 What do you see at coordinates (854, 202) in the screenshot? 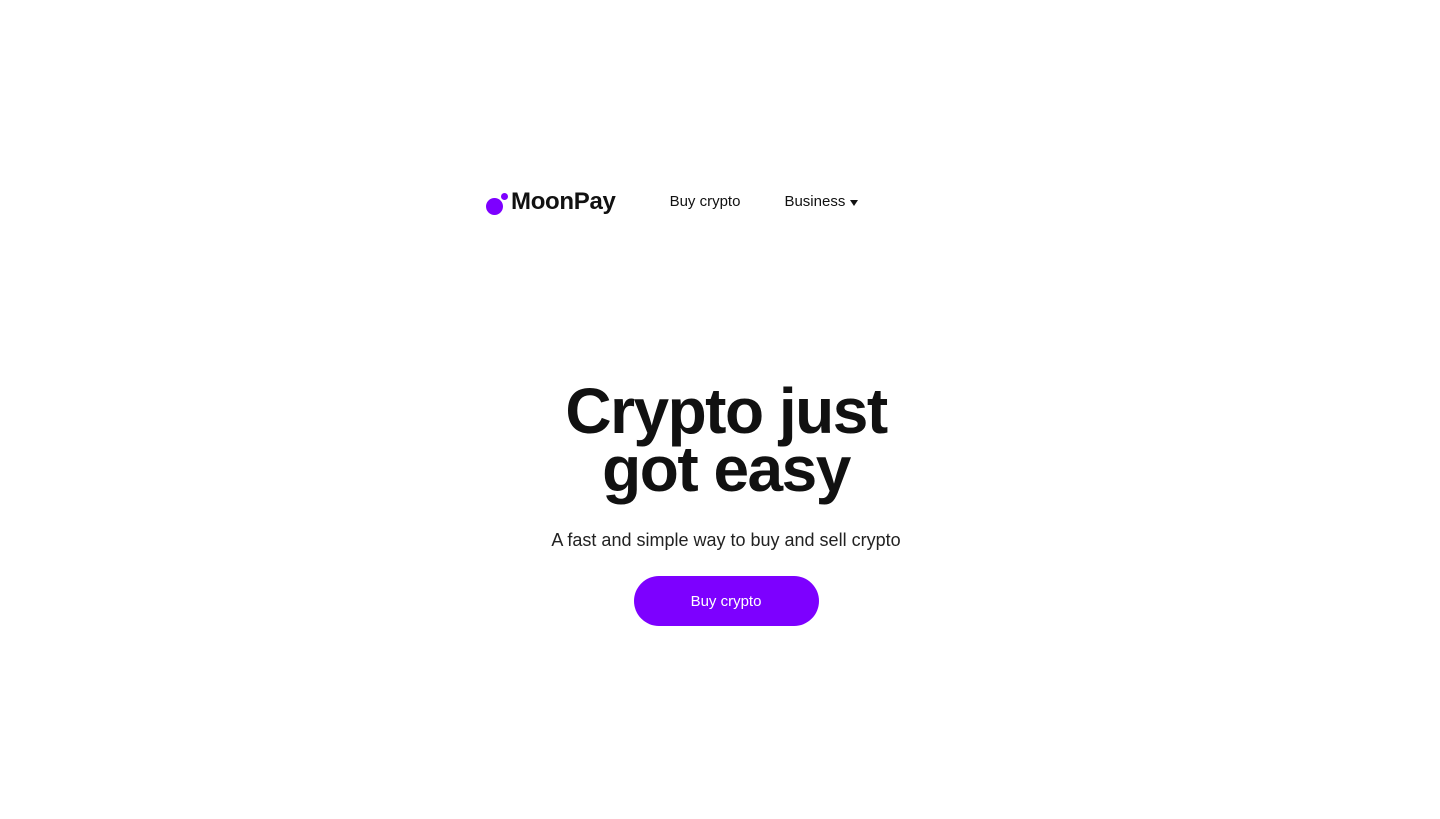
I see `caret-down-icon` at bounding box center [854, 202].